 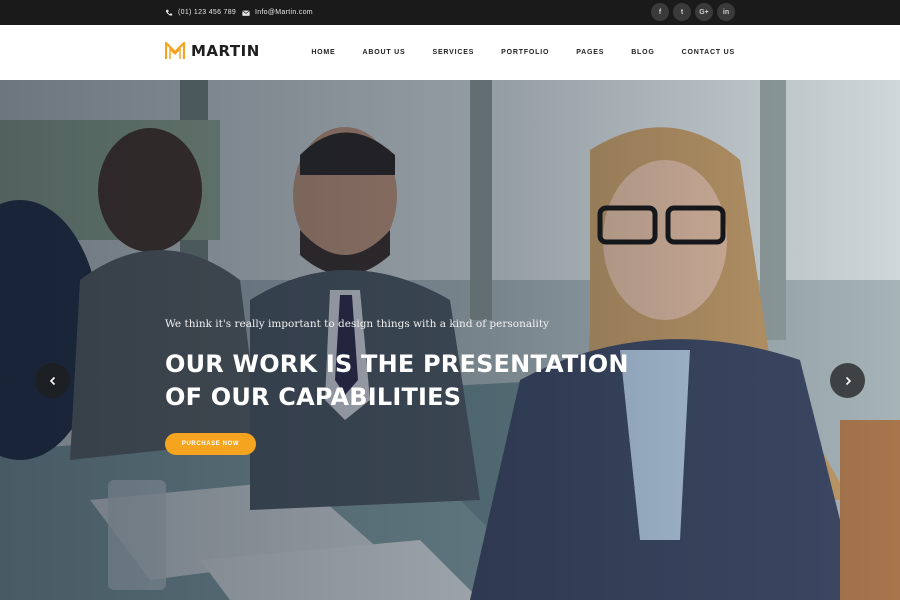 I want to click on nav-home: HOME, so click(x=323, y=52).